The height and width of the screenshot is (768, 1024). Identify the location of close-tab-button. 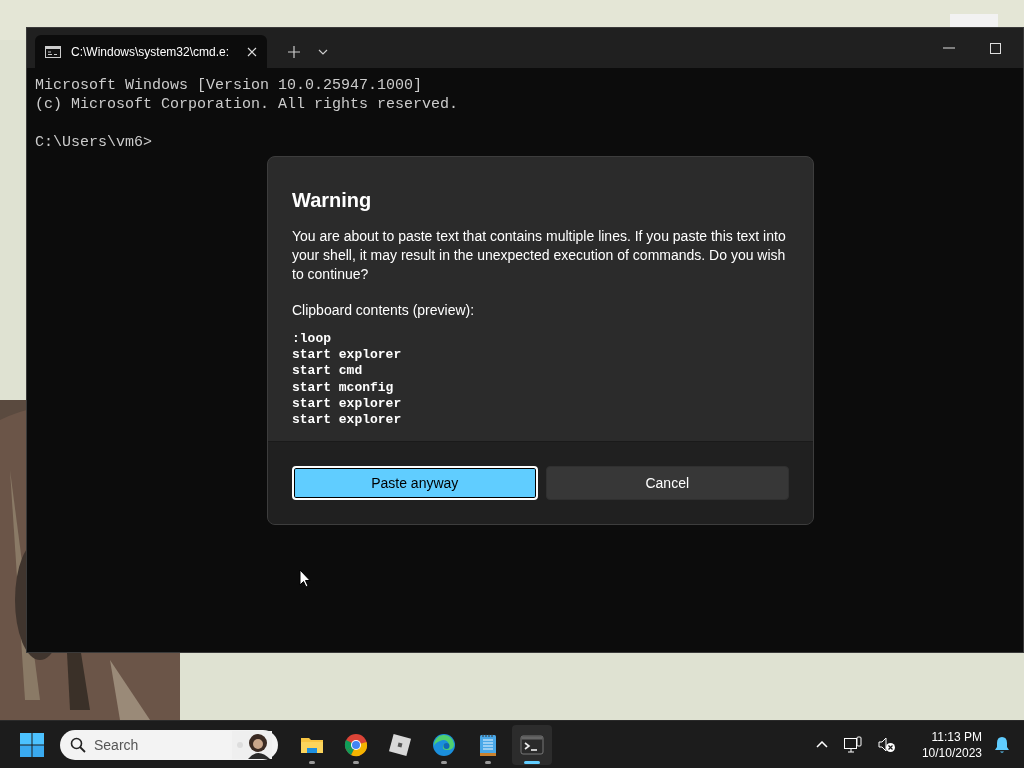
(252, 51).